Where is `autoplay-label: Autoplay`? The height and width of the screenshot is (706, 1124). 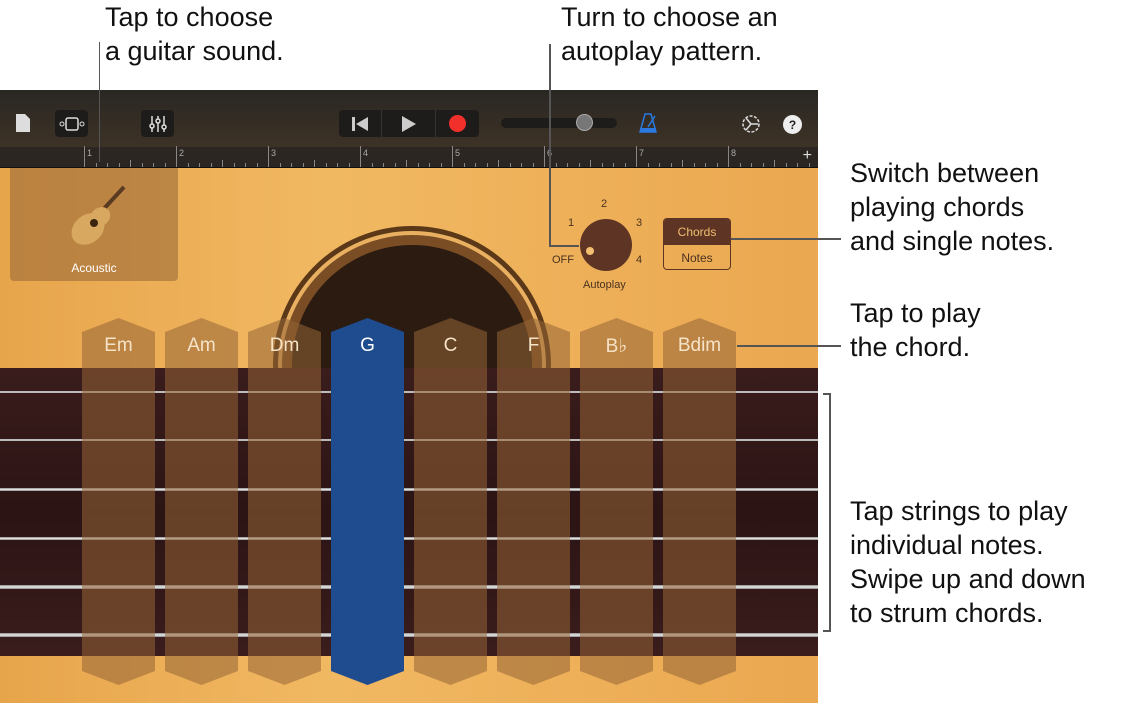
autoplay-label: Autoplay is located at coordinates (604, 285).